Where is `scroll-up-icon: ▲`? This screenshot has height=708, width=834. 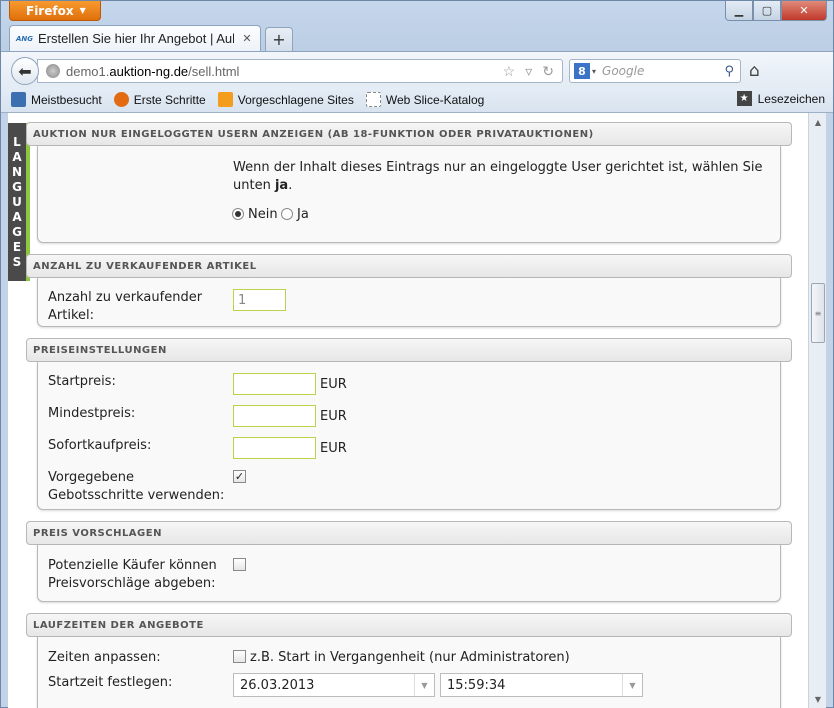
scroll-up-icon: ▲ is located at coordinates (818, 122).